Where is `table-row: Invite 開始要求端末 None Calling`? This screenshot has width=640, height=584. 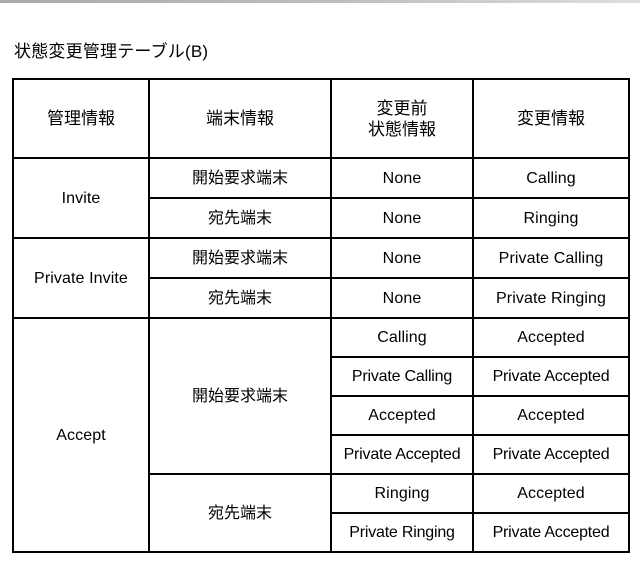 table-row: Invite 開始要求端末 None Calling is located at coordinates (321, 198).